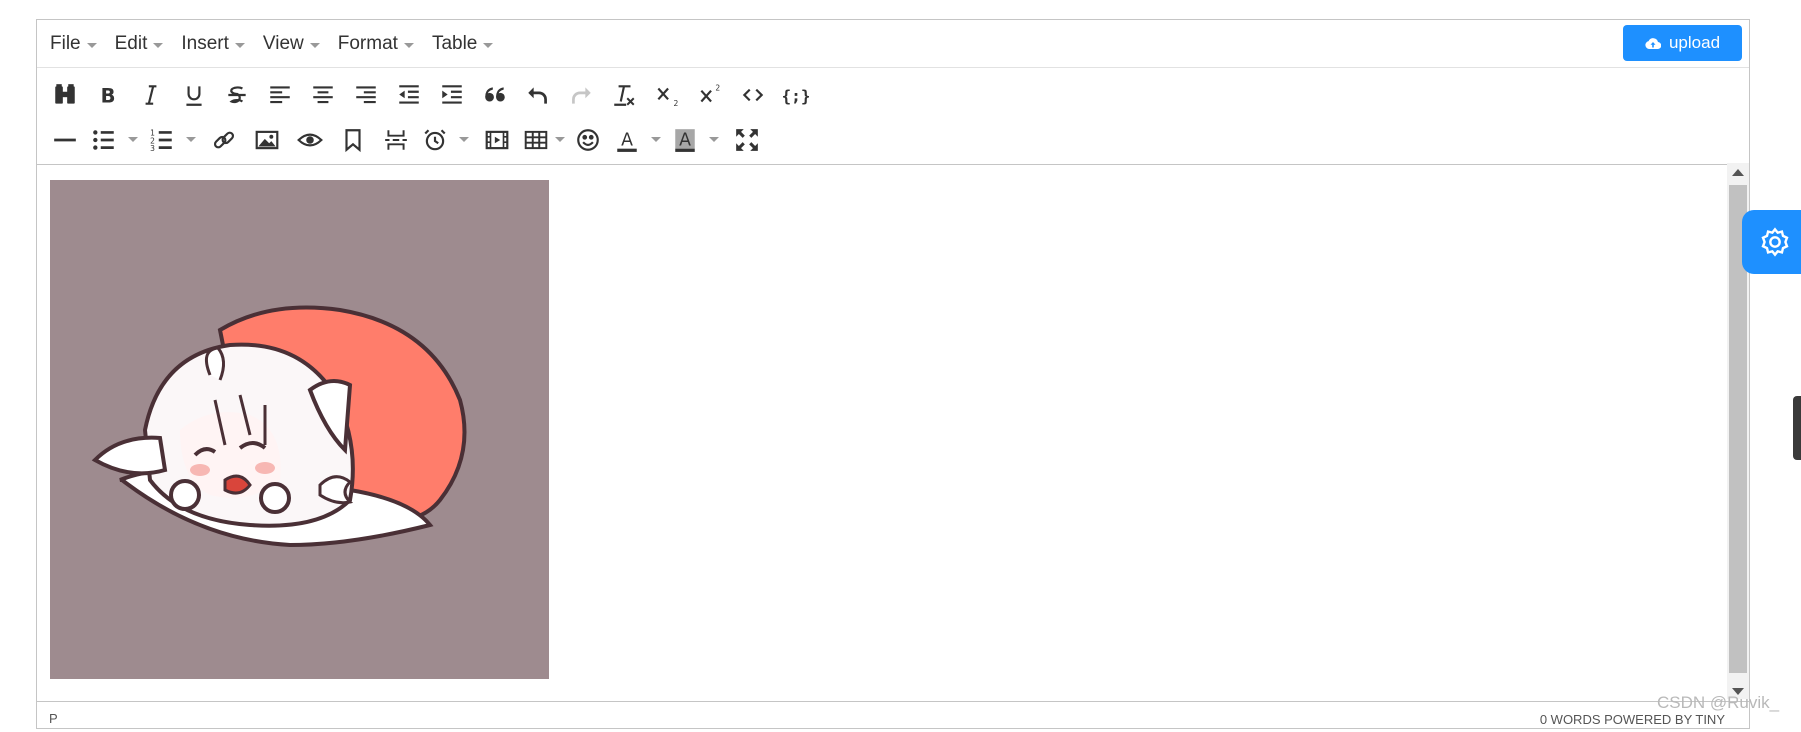  I want to click on word-count: 0 WORDS POWERED BY TINY, so click(1632, 719).